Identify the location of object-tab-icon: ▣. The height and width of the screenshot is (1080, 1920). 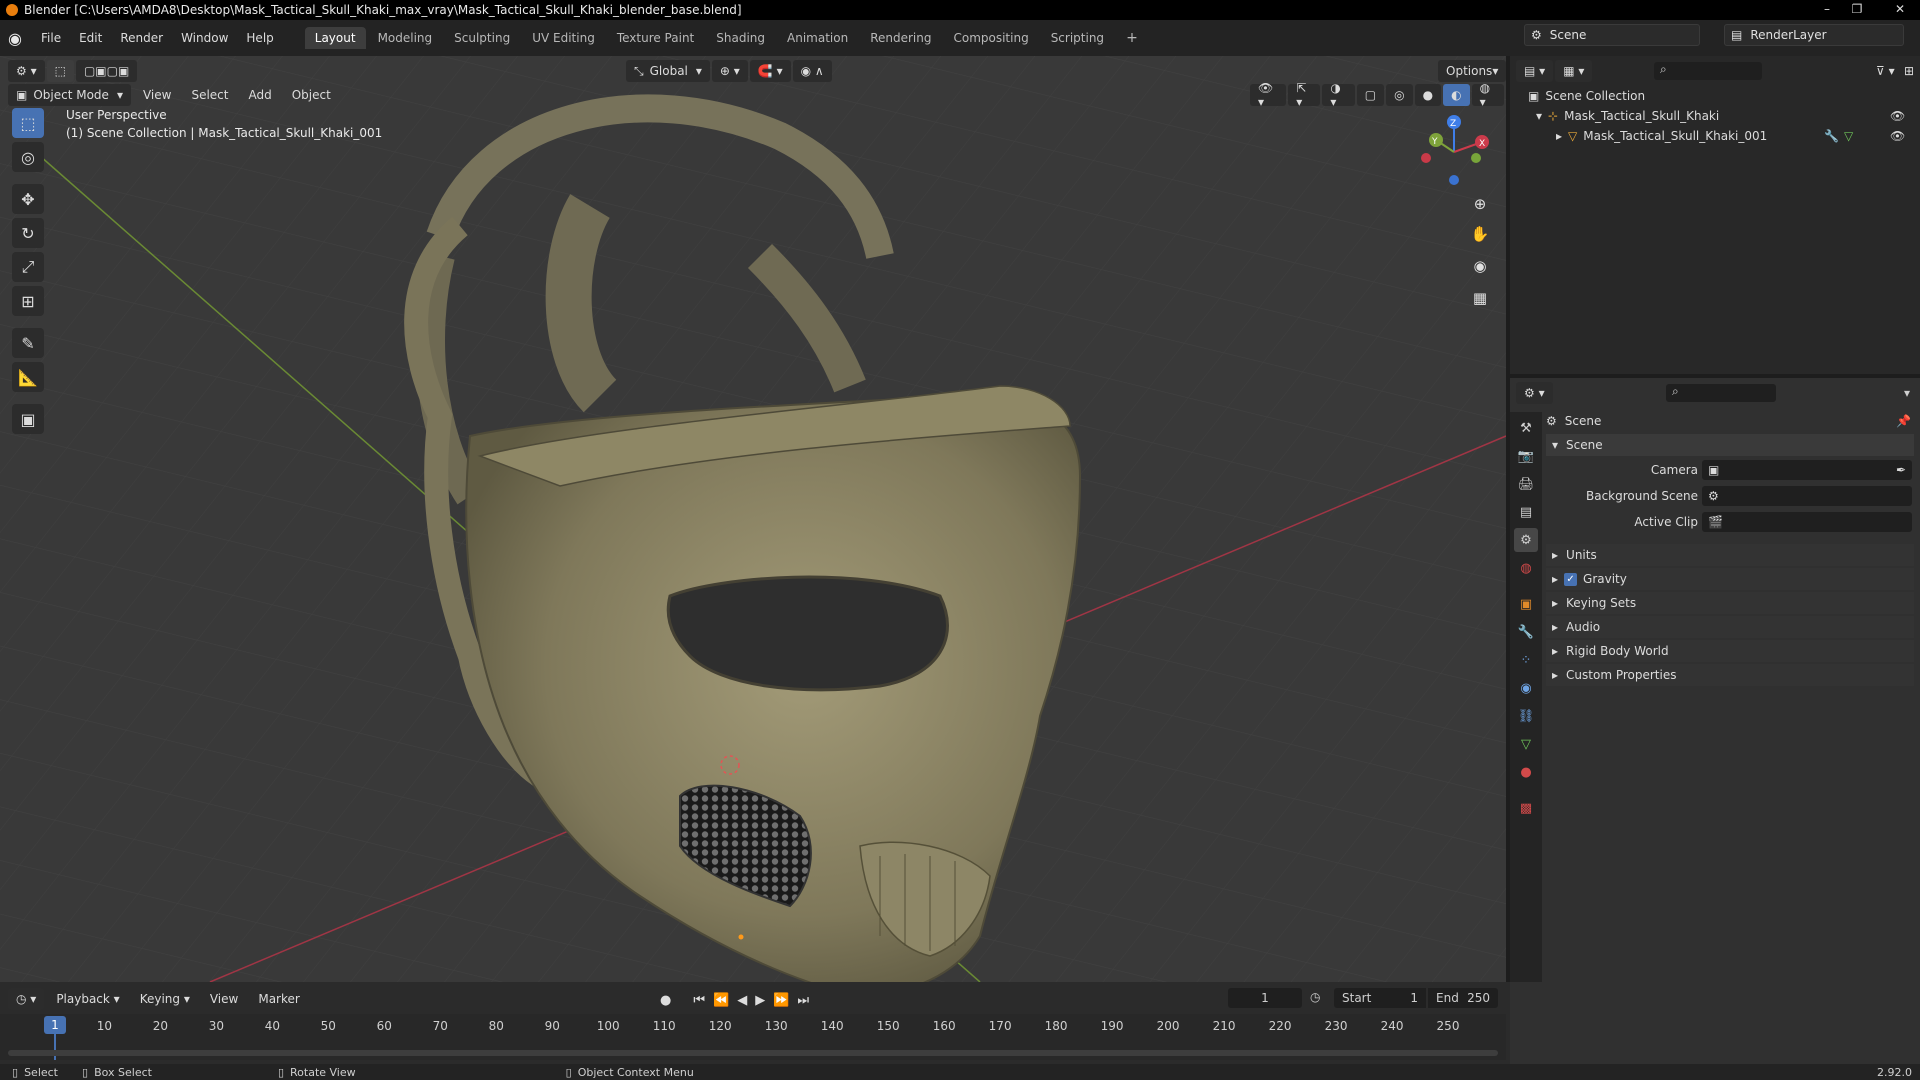
(1526, 604).